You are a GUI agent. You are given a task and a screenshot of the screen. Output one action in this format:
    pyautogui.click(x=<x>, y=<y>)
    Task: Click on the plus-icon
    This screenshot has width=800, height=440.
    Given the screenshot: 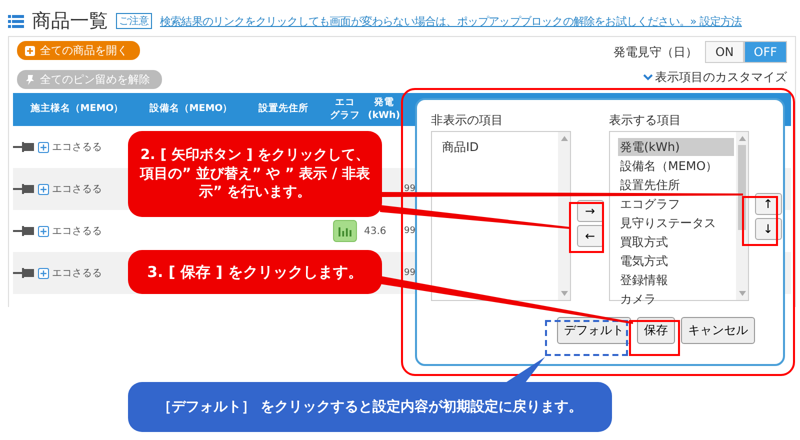 What is the action you would take?
    pyautogui.click(x=30, y=51)
    